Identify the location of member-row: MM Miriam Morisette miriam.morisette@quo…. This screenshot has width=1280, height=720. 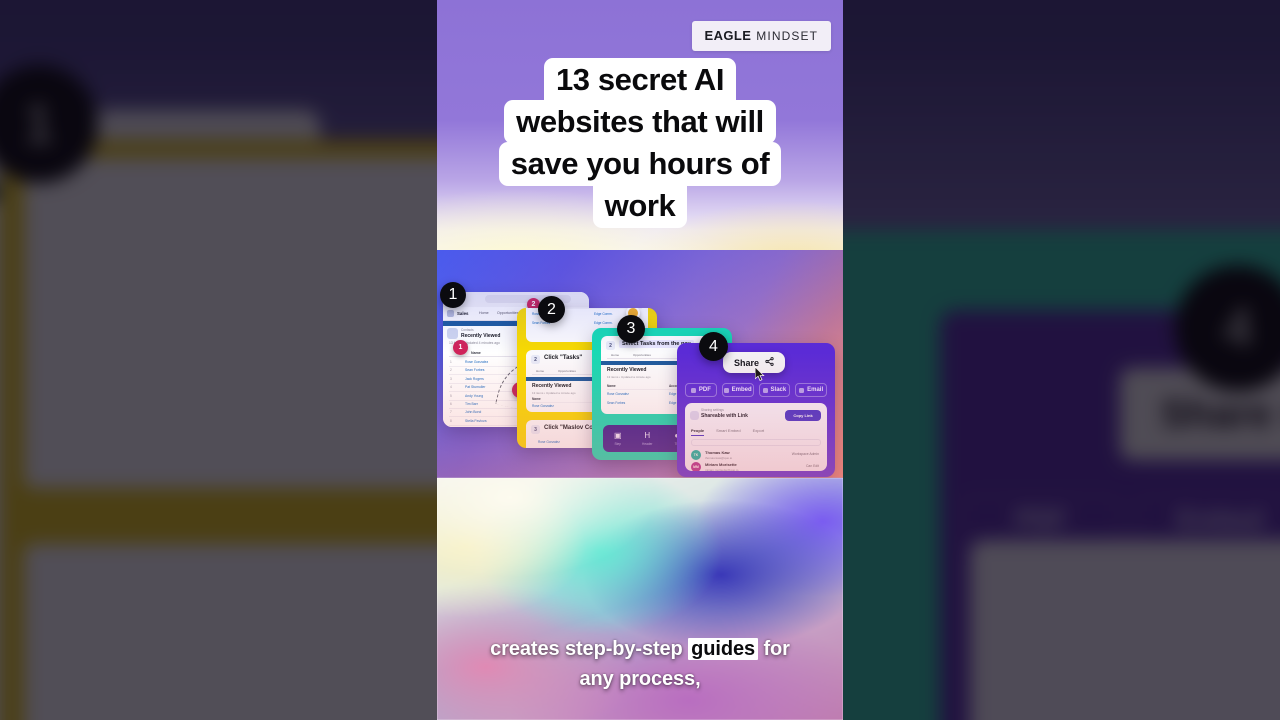
(756, 466).